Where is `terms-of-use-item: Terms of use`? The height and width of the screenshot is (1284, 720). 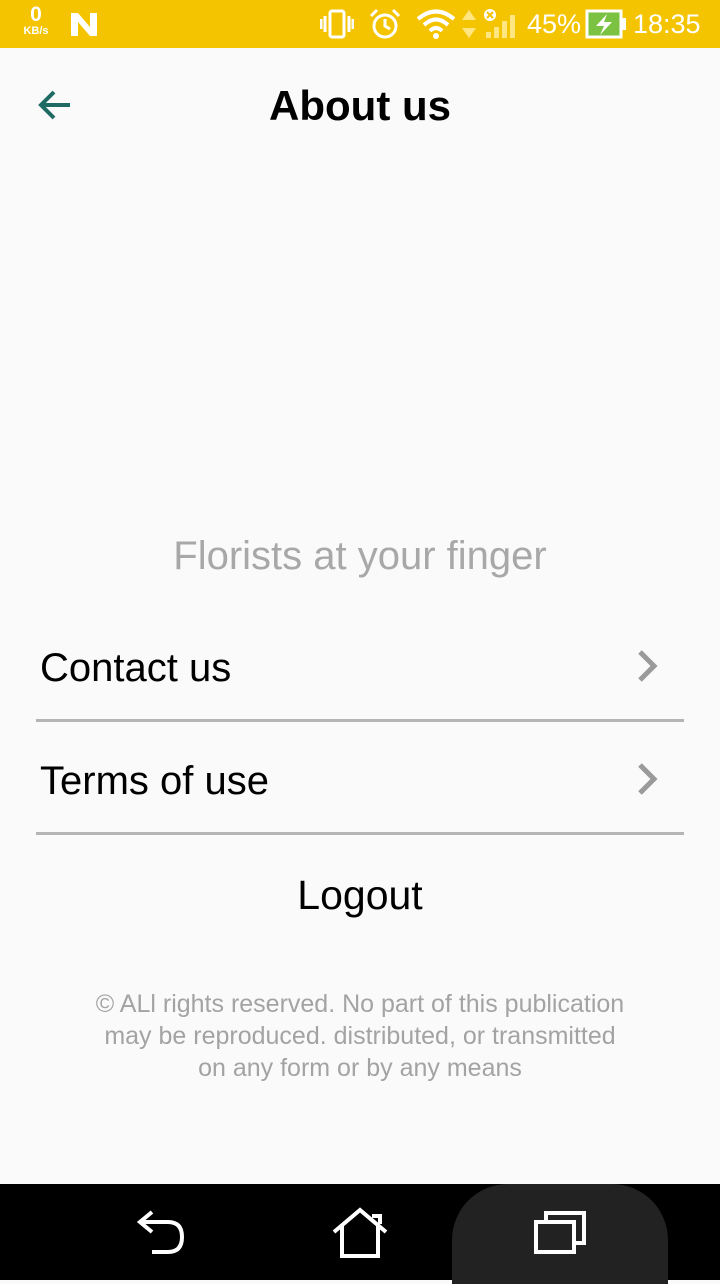
terms-of-use-item: Terms of use is located at coordinates (360, 780).